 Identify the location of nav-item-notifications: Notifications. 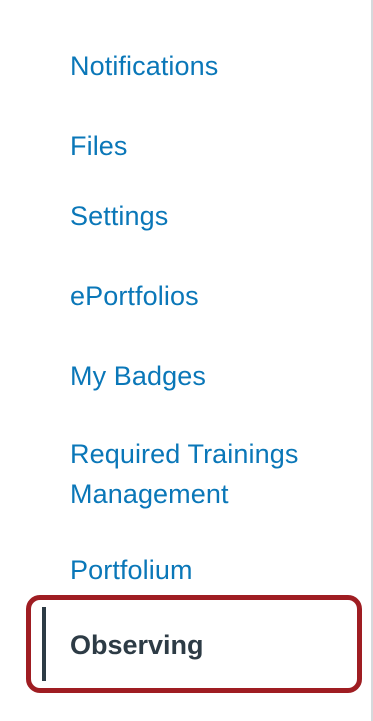
(144, 66).